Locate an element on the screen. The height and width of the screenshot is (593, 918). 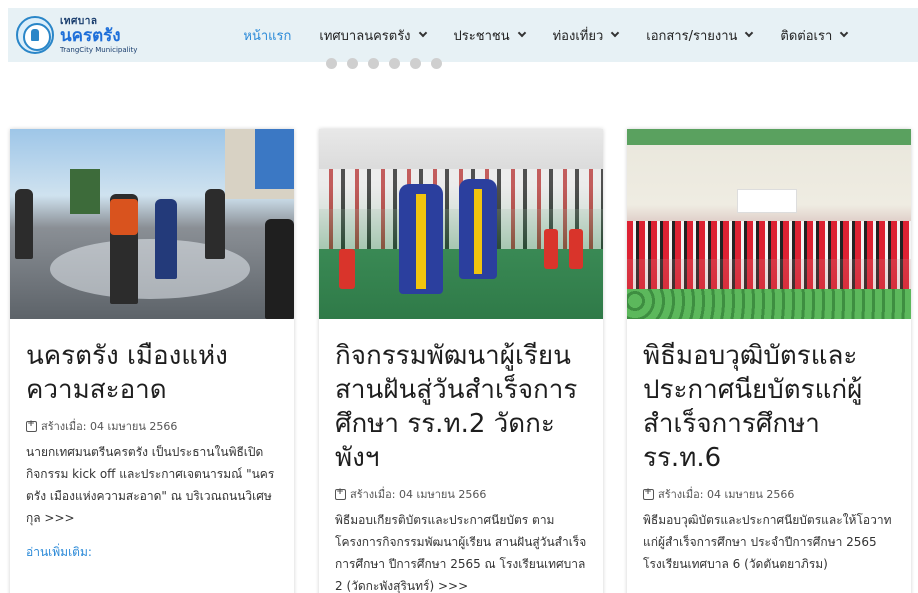
nav-item-label: เทศบาลนครตรัง is located at coordinates (365, 36).